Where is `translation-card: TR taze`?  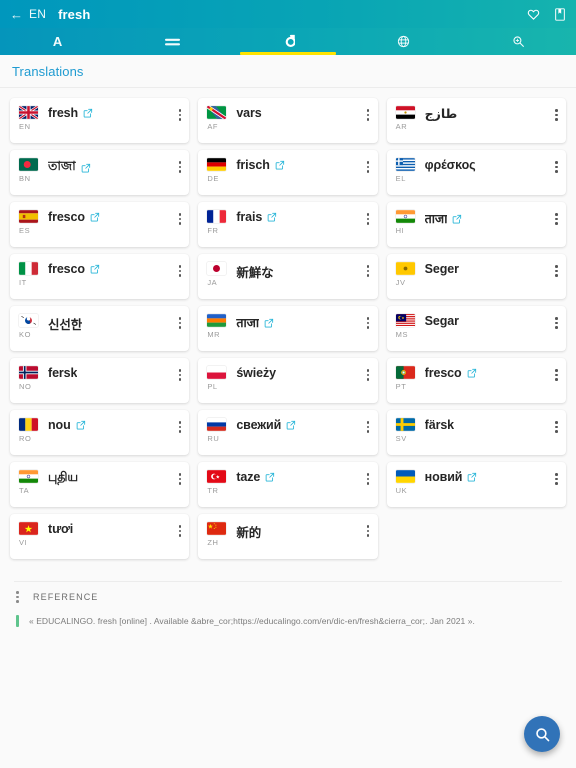
translation-card: TR taze is located at coordinates (288, 484).